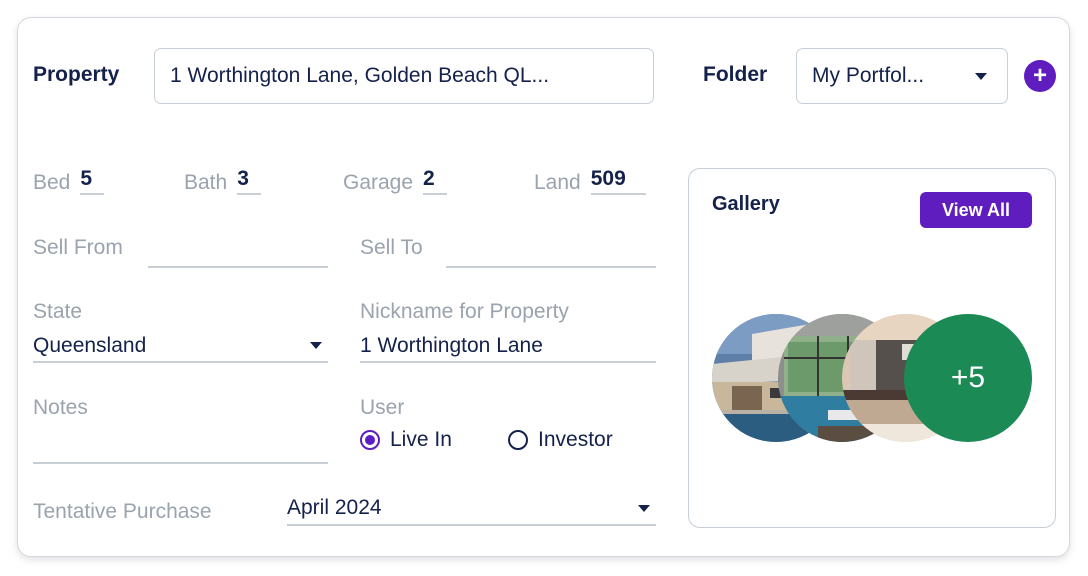 Image resolution: width=1088 pixels, height=576 pixels. What do you see at coordinates (206, 182) in the screenshot?
I see `bath-label: Bath` at bounding box center [206, 182].